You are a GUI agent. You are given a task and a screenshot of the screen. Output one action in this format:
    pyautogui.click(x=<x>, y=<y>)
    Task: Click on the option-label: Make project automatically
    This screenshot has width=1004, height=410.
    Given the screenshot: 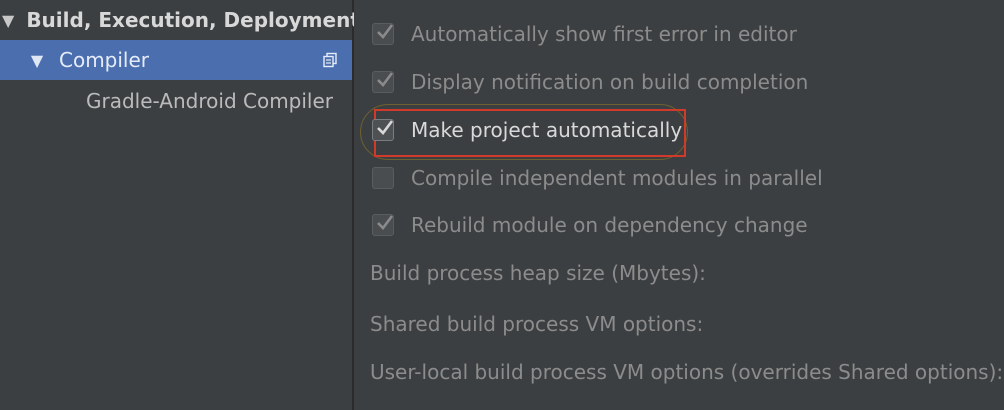 What is the action you would take?
    pyautogui.click(x=546, y=130)
    